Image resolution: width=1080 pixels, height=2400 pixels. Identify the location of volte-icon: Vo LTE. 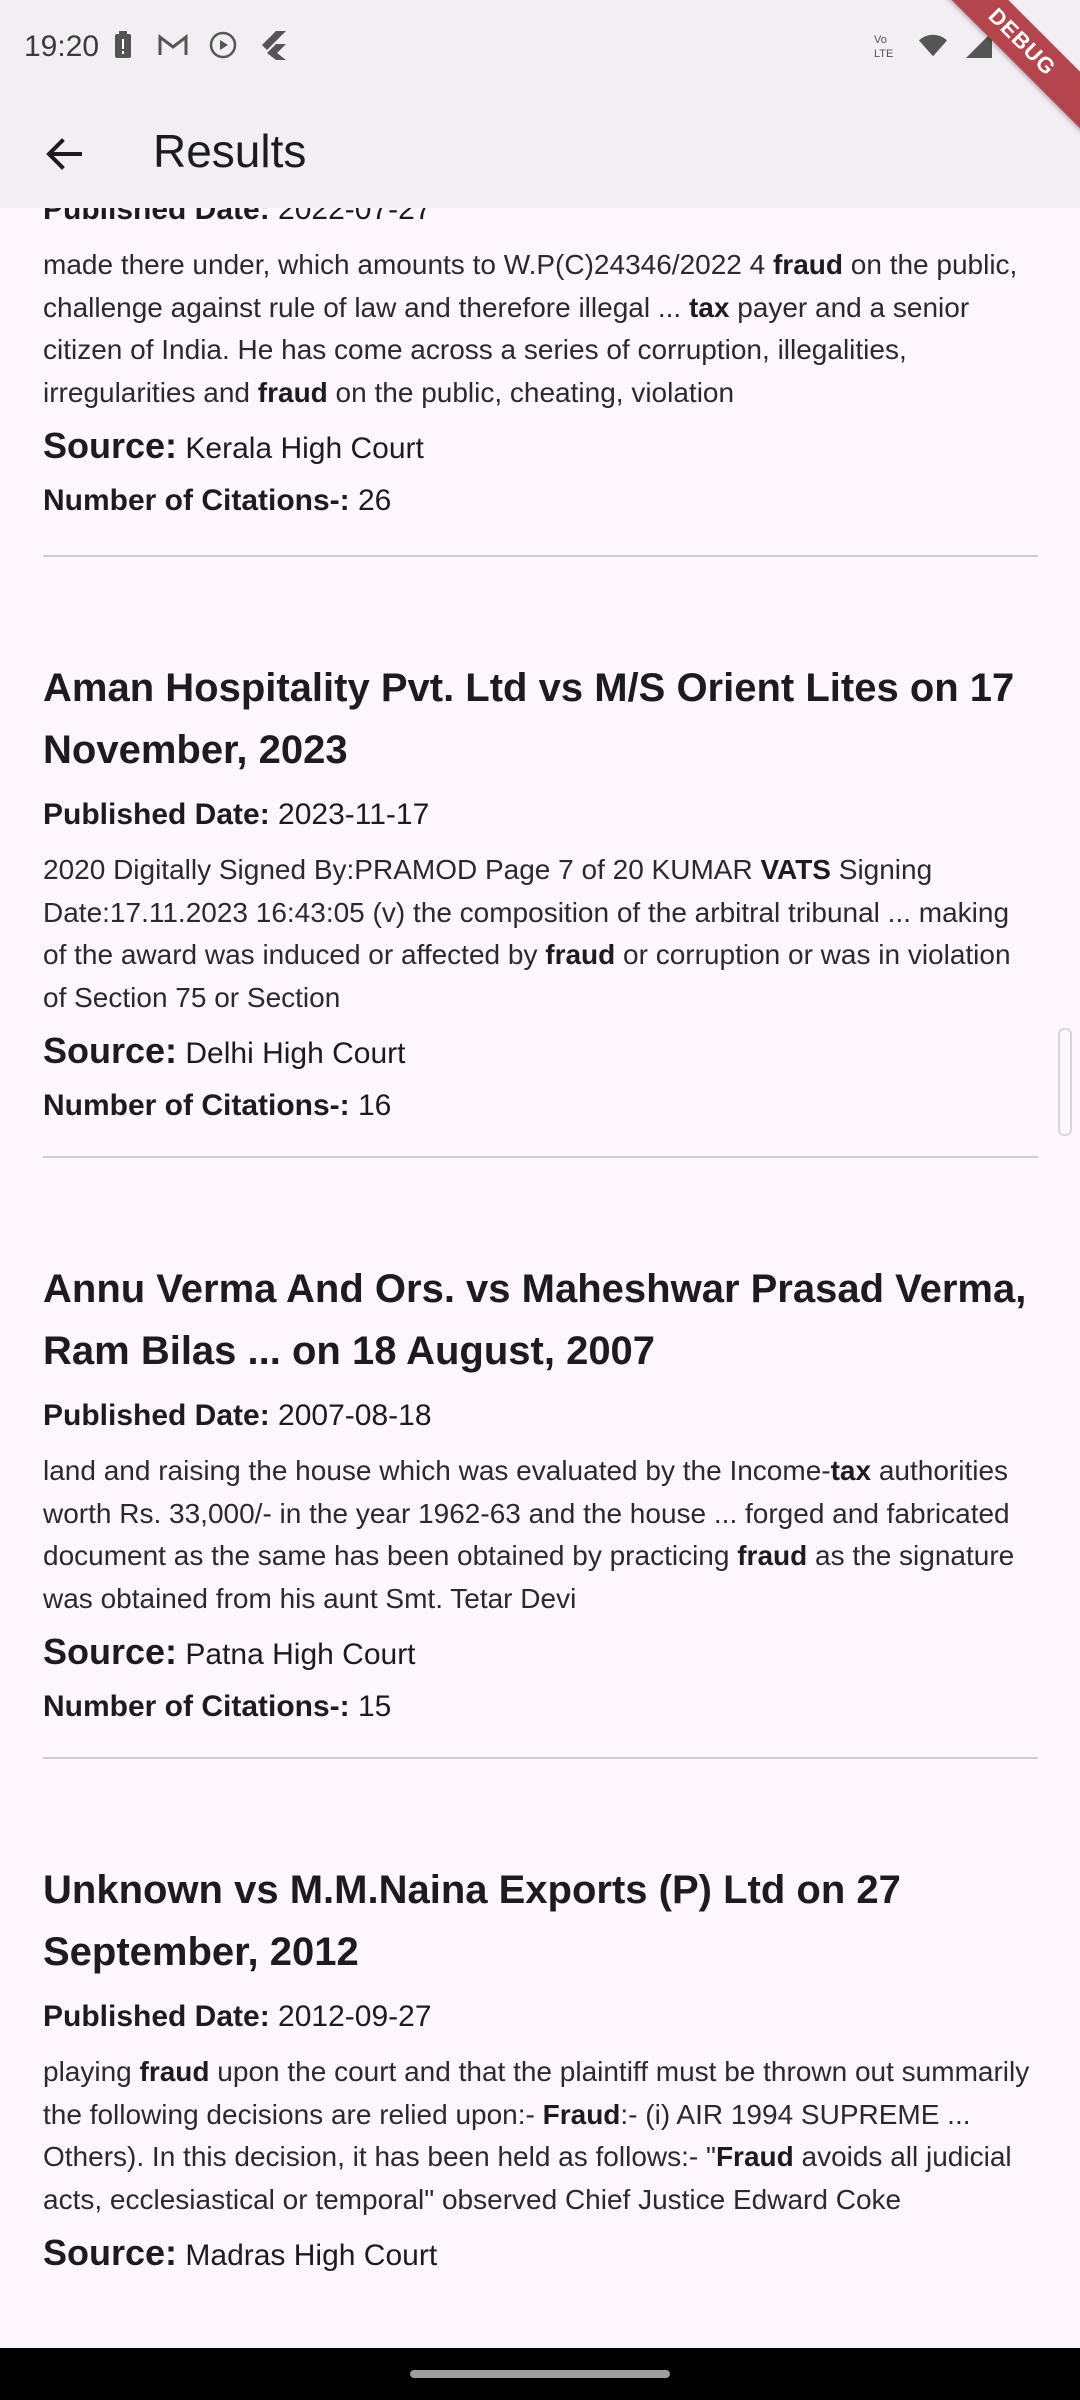
(887, 45).